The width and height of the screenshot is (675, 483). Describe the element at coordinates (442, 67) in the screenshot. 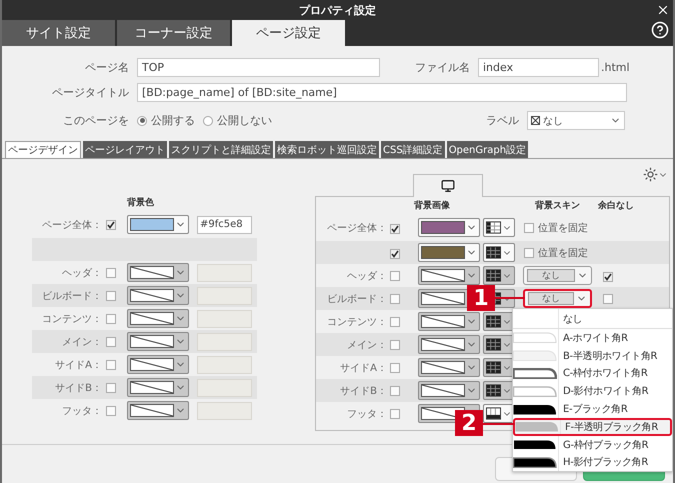

I see `field-label: ファイル名` at that location.